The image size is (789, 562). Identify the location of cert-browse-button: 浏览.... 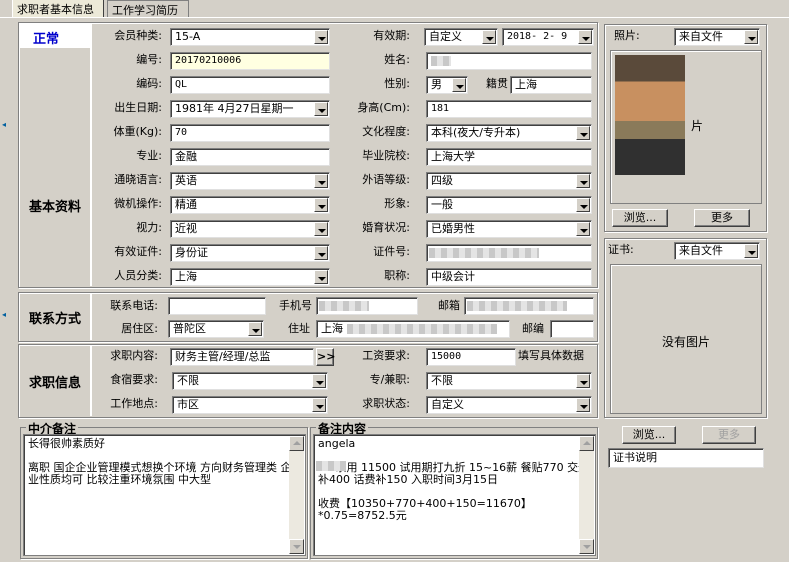
(649, 435).